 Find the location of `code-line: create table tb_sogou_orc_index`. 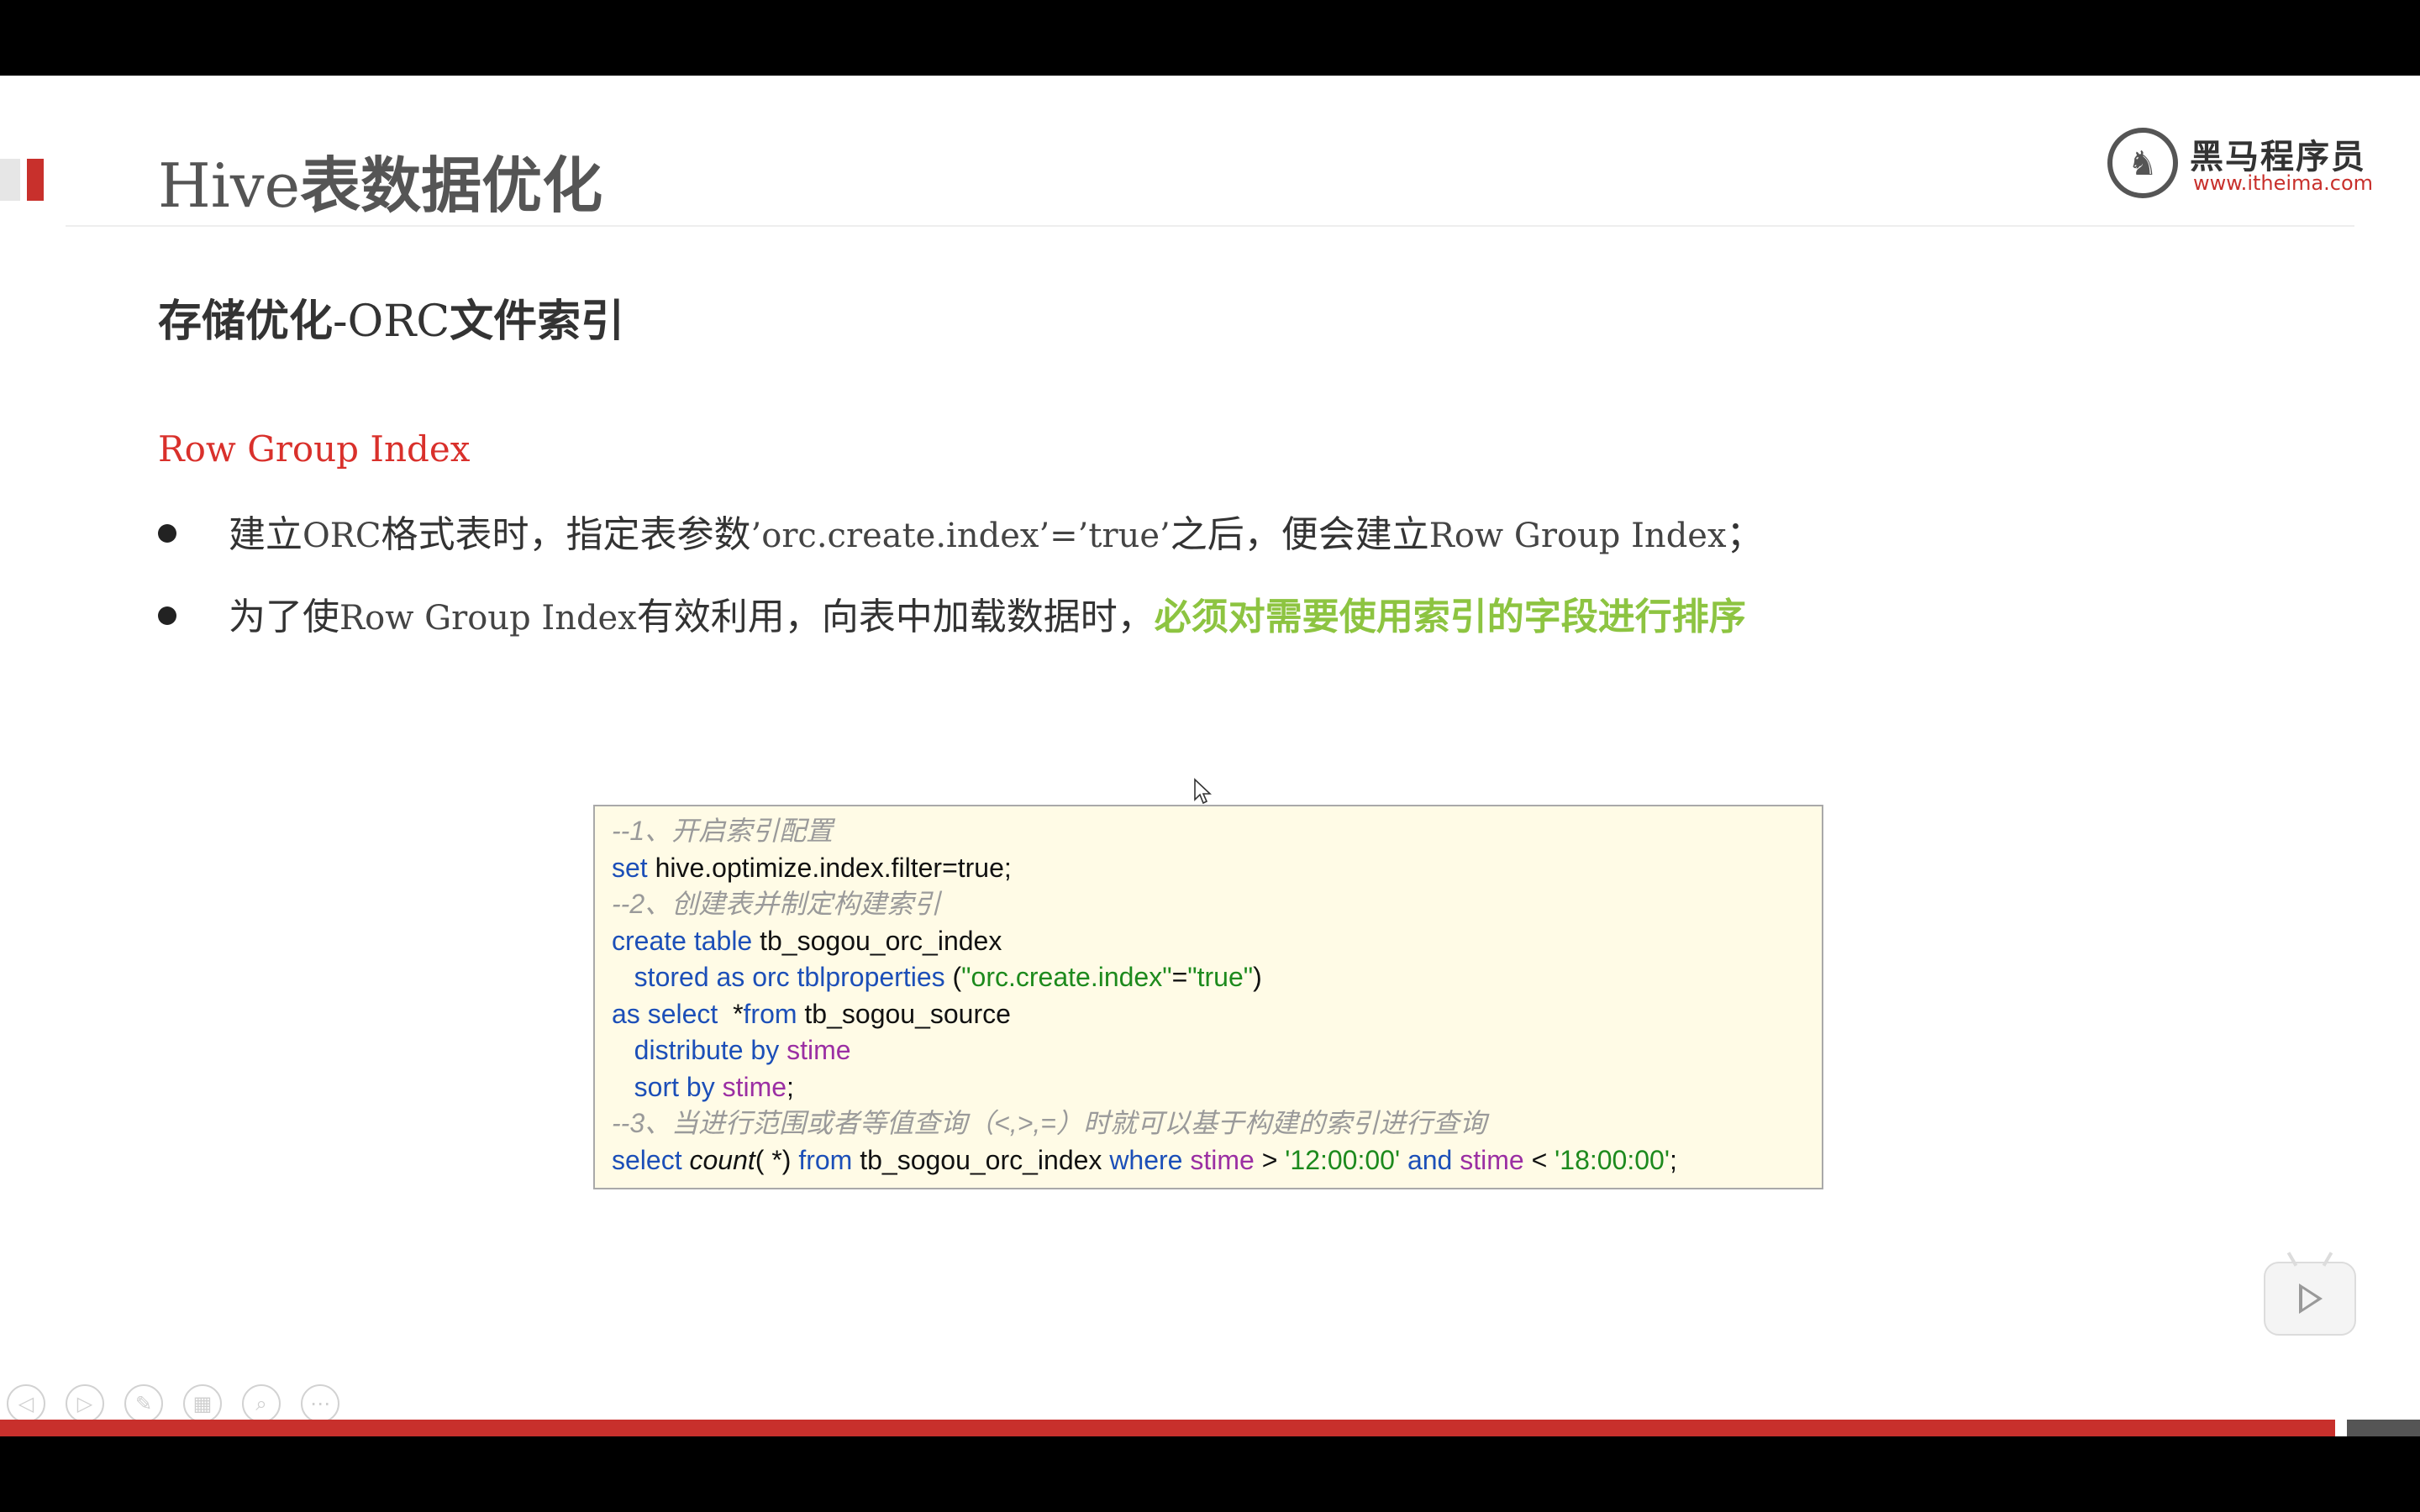

code-line: create table tb_sogou_orc_index is located at coordinates (1208, 941).